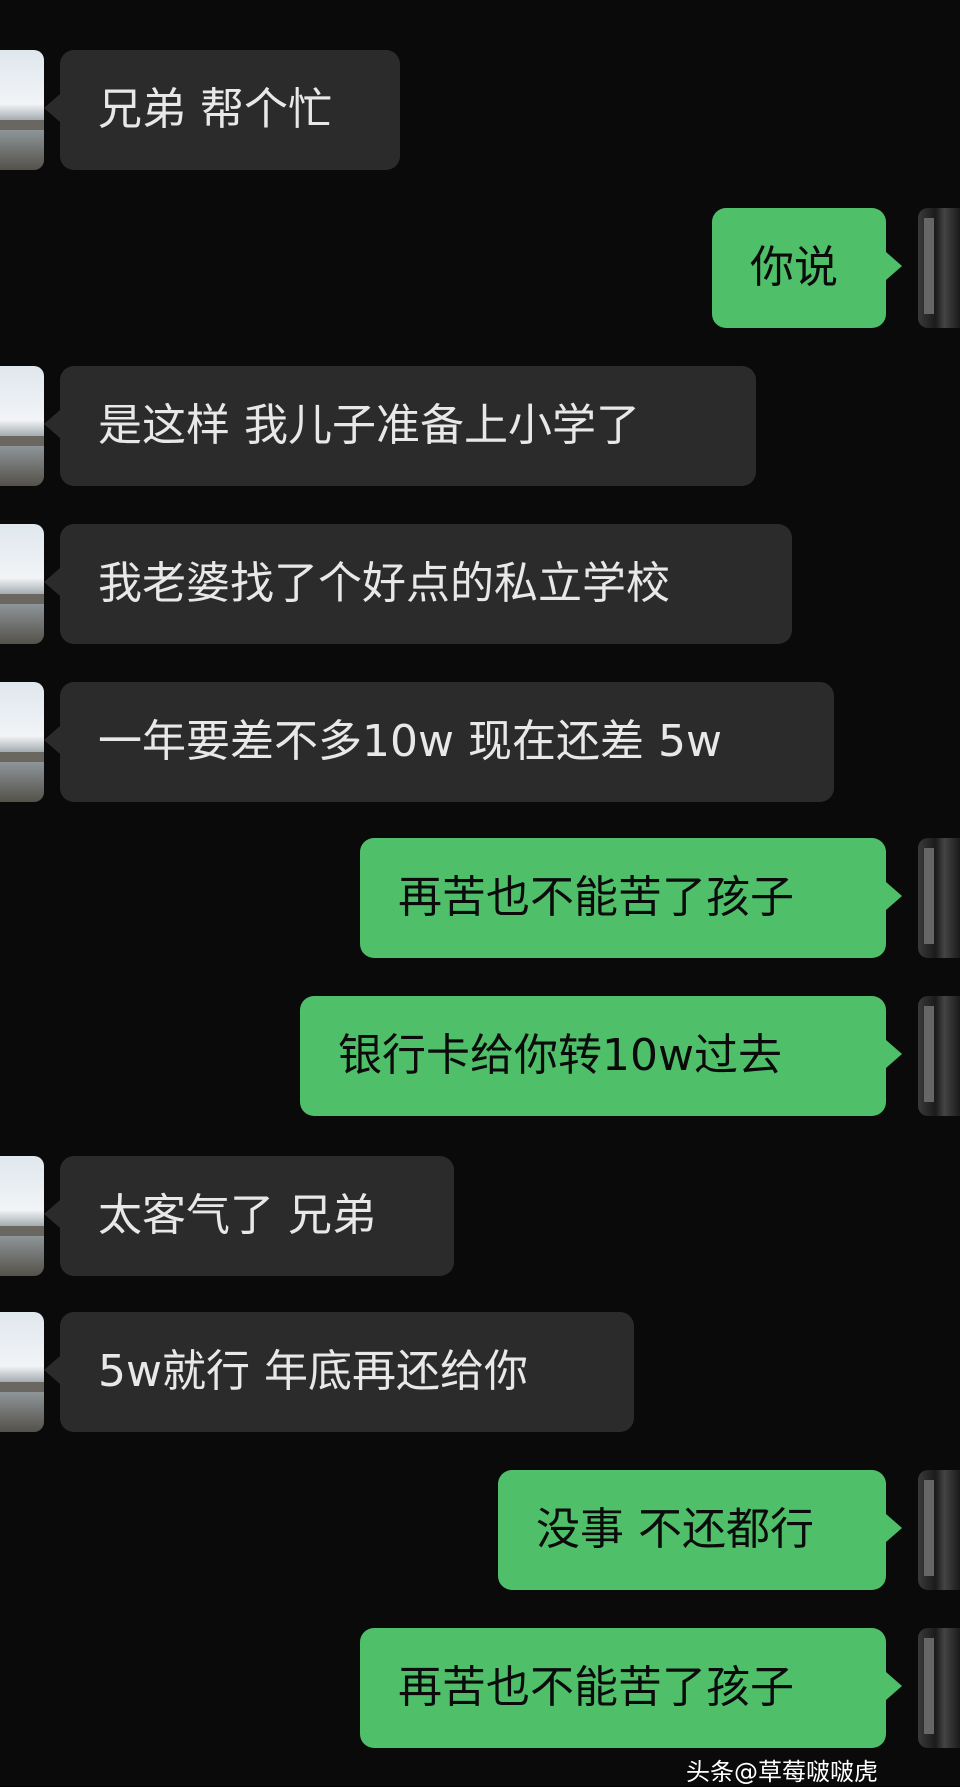  Describe the element at coordinates (794, 267) in the screenshot. I see `message-text: 你说` at that location.